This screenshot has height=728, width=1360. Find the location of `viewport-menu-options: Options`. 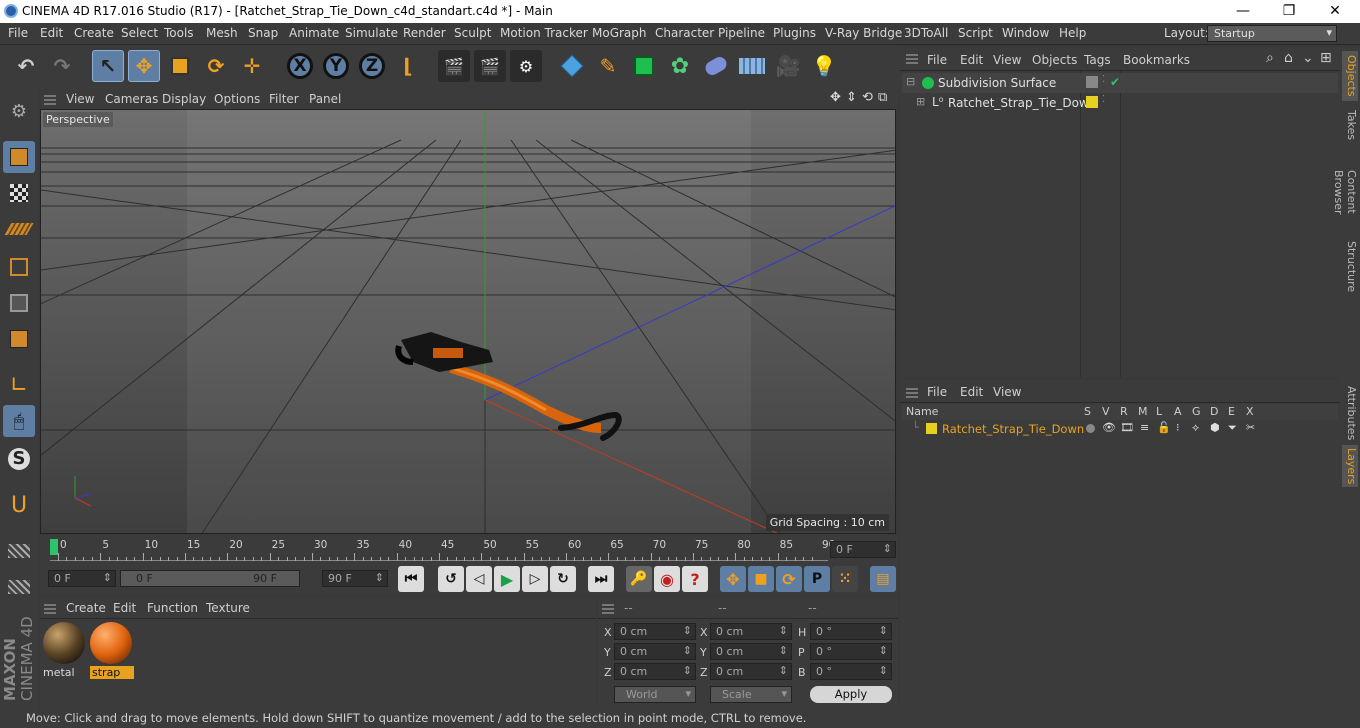

viewport-menu-options: Options is located at coordinates (237, 99).